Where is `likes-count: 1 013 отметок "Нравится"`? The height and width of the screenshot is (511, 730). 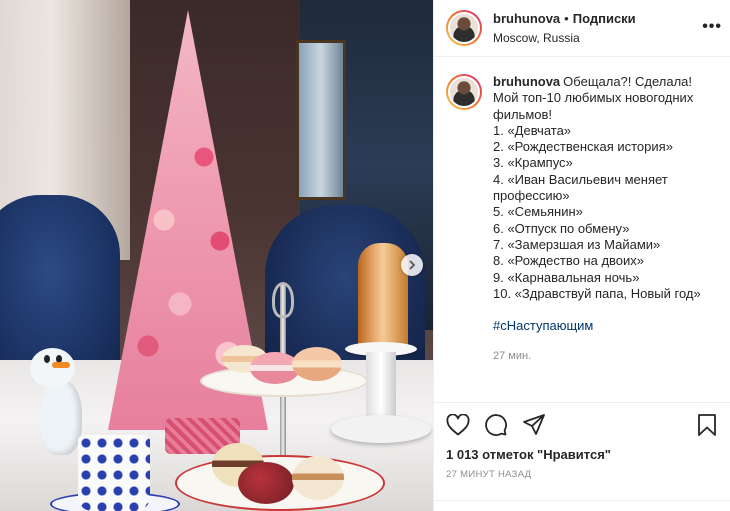
likes-count: 1 013 отметок "Нравится" is located at coordinates (582, 454).